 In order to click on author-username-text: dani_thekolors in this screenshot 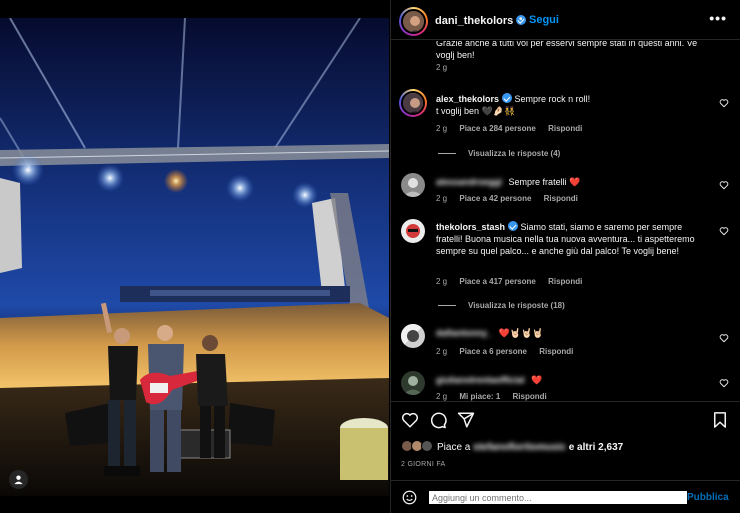, I will do `click(474, 21)`.